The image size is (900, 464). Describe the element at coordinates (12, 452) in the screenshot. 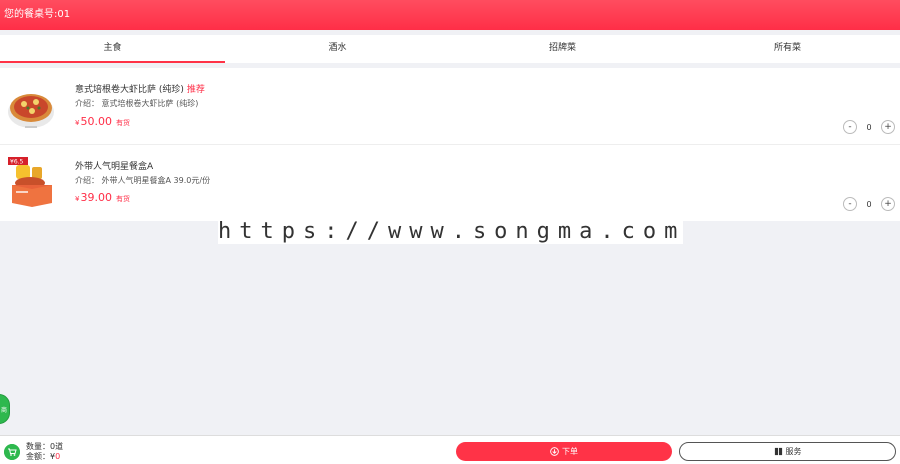

I see `shopping-cart-icon` at that location.